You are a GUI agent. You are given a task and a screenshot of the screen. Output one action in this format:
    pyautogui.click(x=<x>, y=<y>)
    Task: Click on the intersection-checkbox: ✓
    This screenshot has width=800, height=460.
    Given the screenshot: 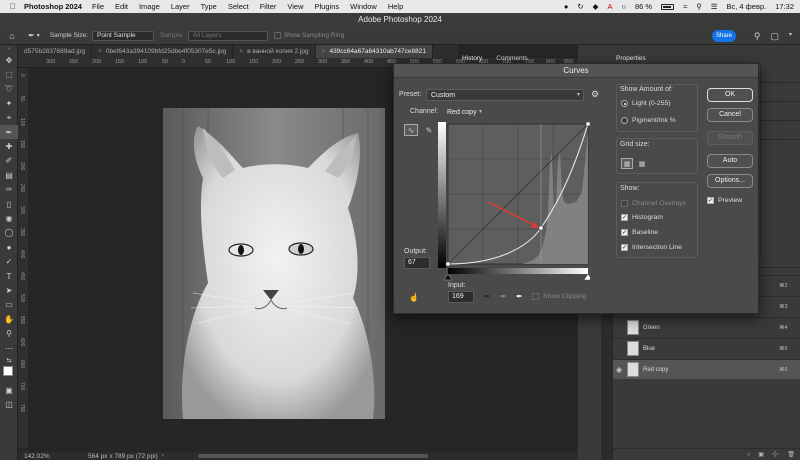 What is the action you would take?
    pyautogui.click(x=624, y=247)
    